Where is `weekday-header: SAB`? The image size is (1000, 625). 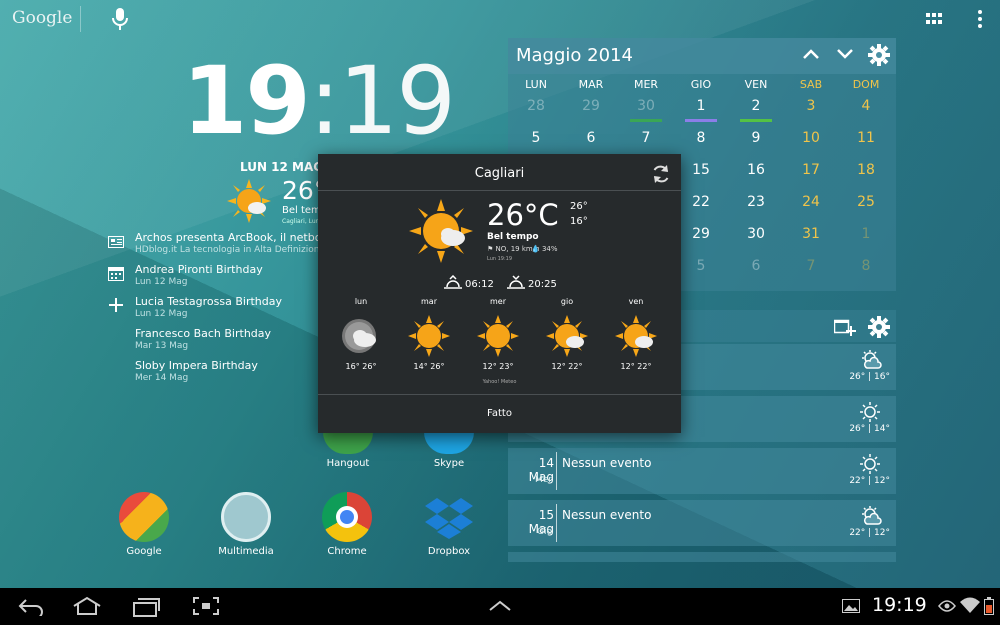
weekday-header: SAB is located at coordinates (811, 84).